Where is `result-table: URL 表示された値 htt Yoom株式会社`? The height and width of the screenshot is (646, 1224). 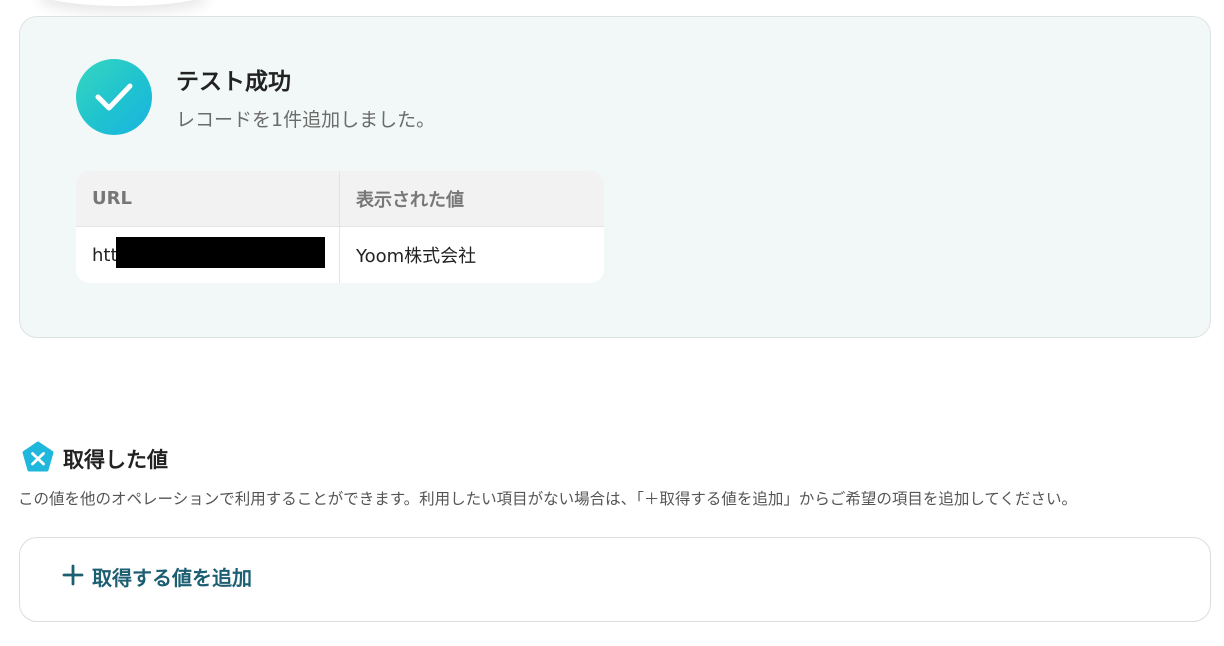
result-table: URL 表示された値 htt Yoom株式会社 is located at coordinates (340, 227).